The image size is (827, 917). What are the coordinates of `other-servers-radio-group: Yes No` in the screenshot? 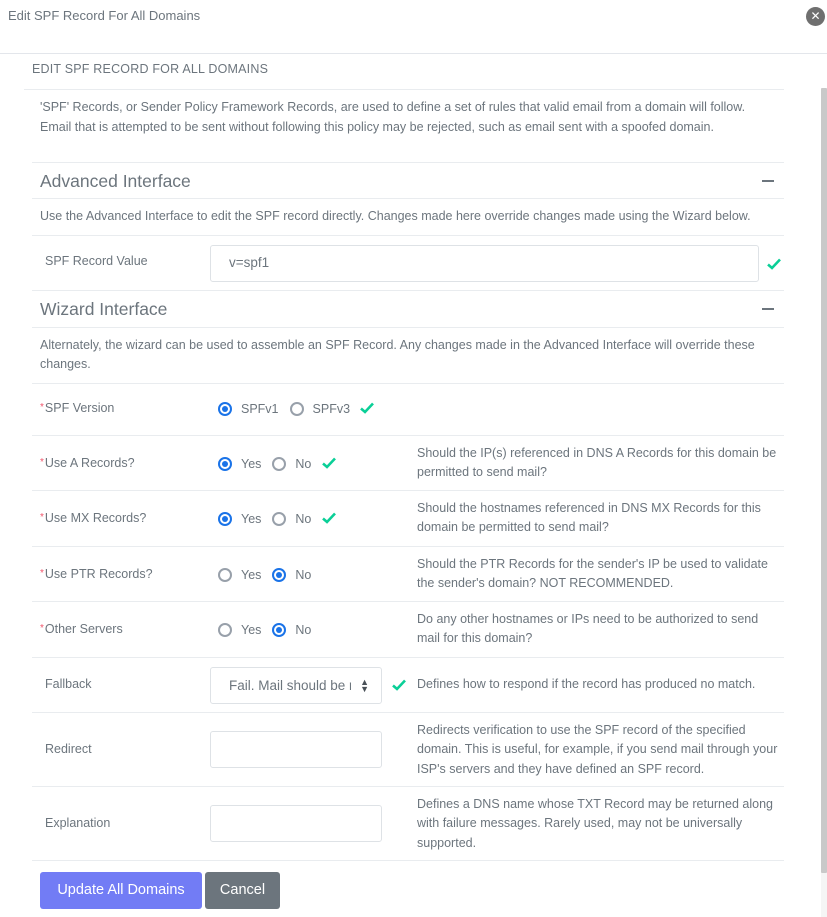 It's located at (270, 629).